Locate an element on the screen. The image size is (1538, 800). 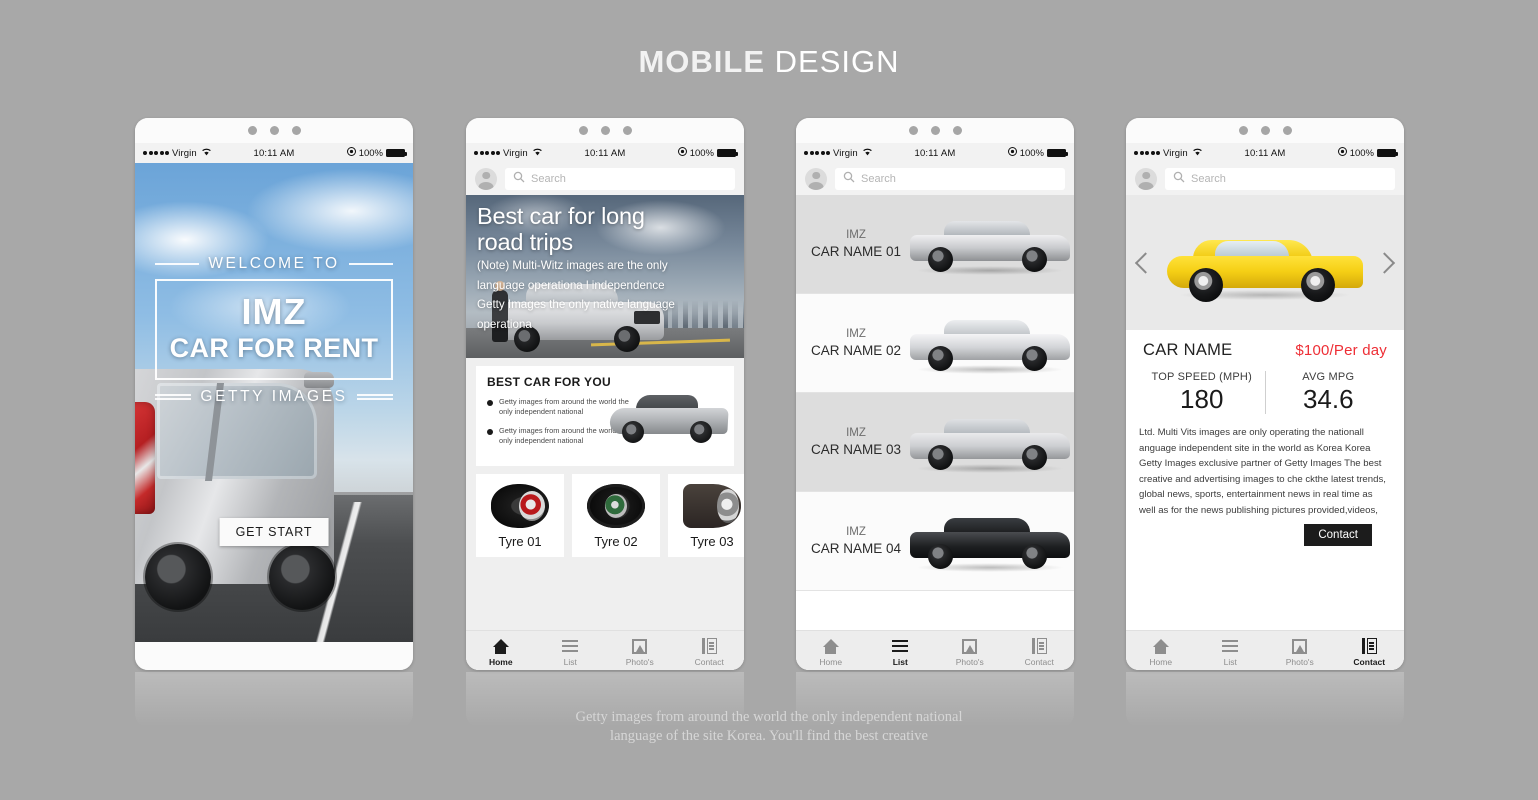
table-row: IMZ CAR NAME 02 is located at coordinates (935, 343).